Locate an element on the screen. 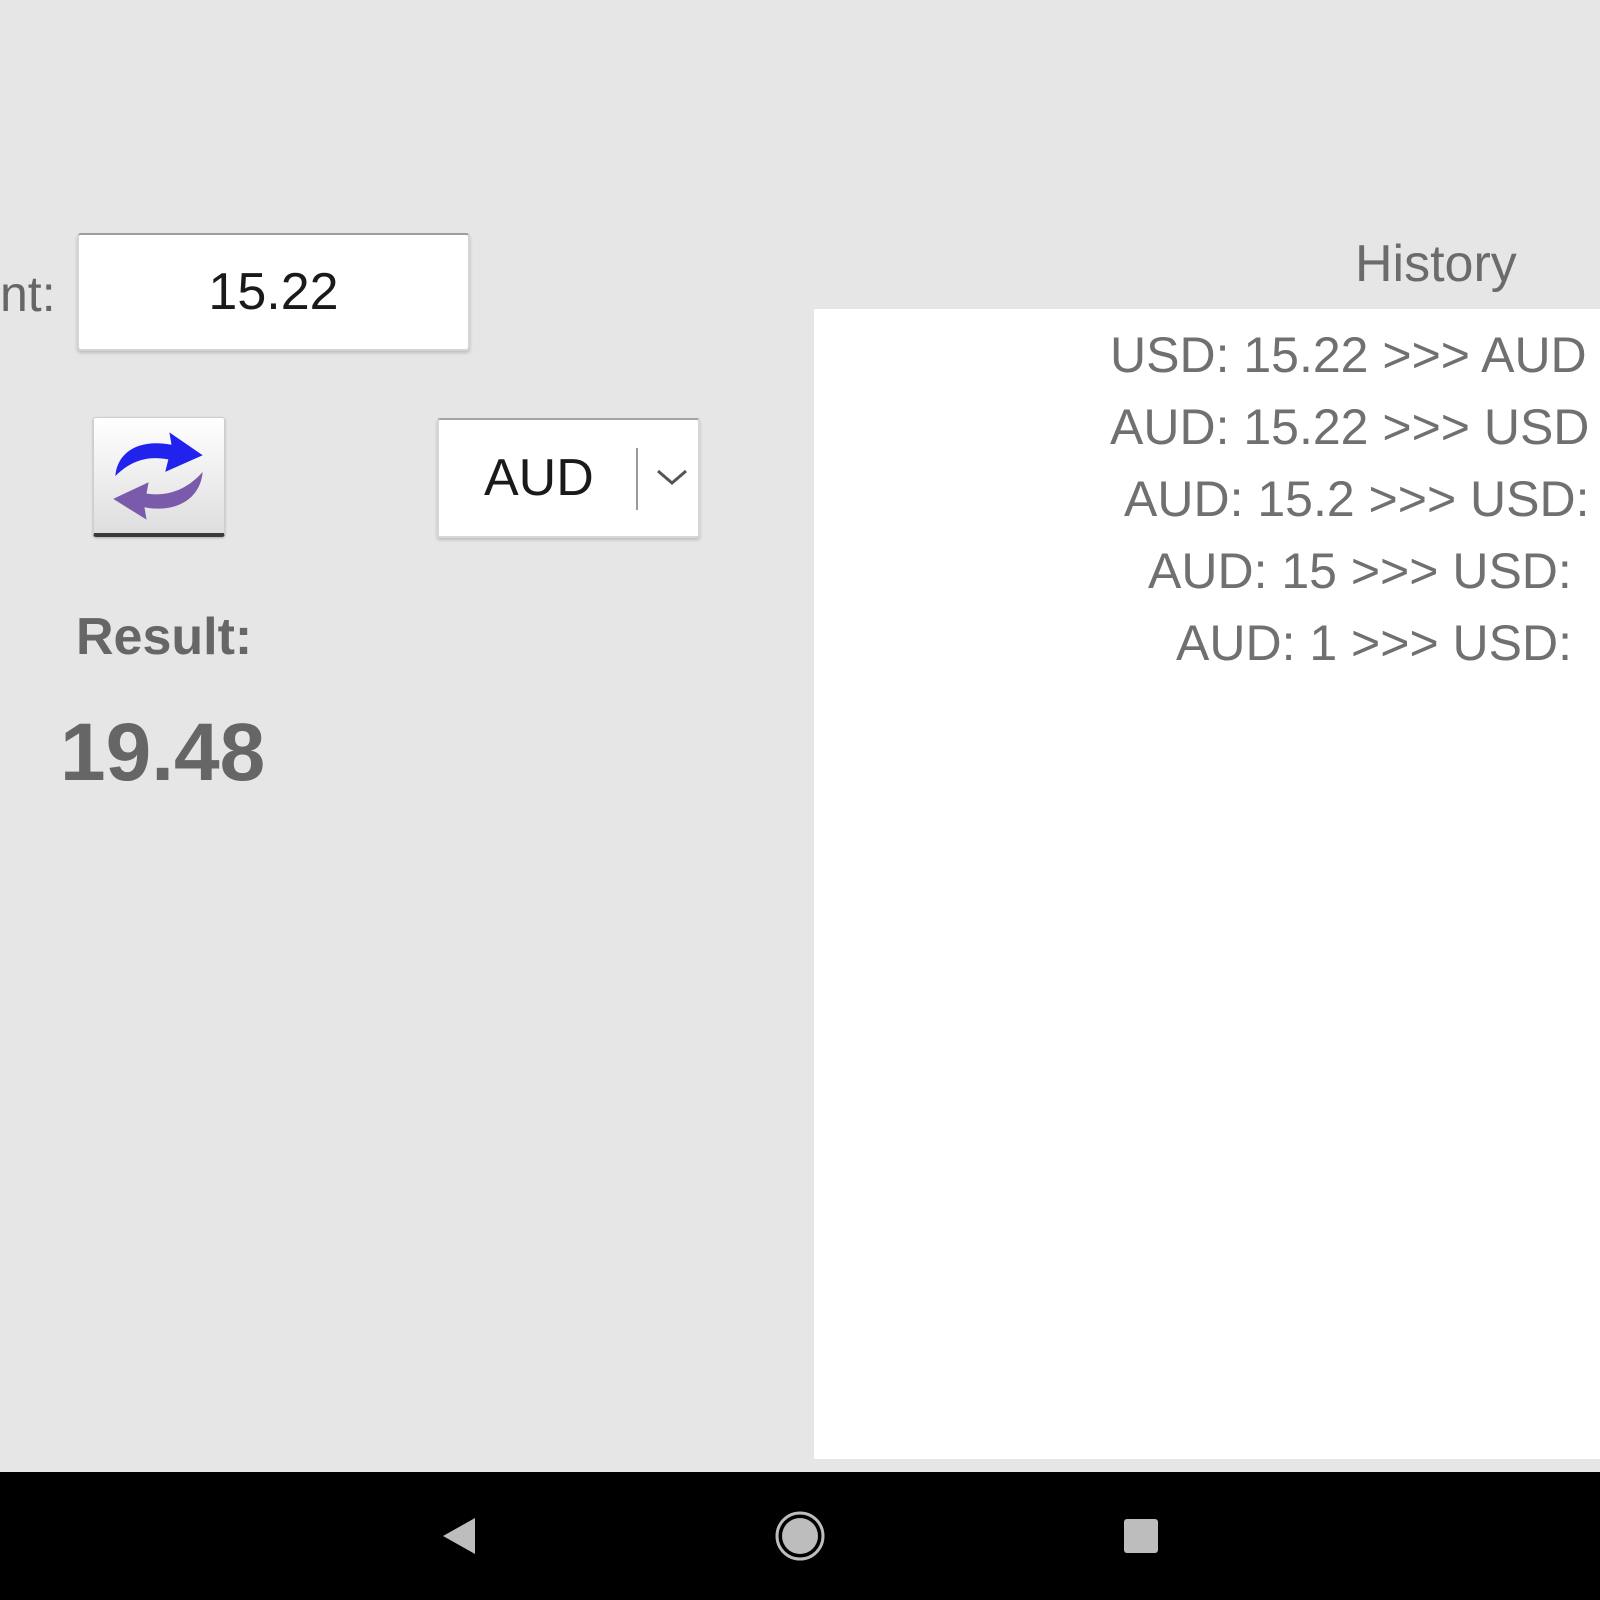  history-item: AUD: 15 >>> USD: is located at coordinates (1360, 571).